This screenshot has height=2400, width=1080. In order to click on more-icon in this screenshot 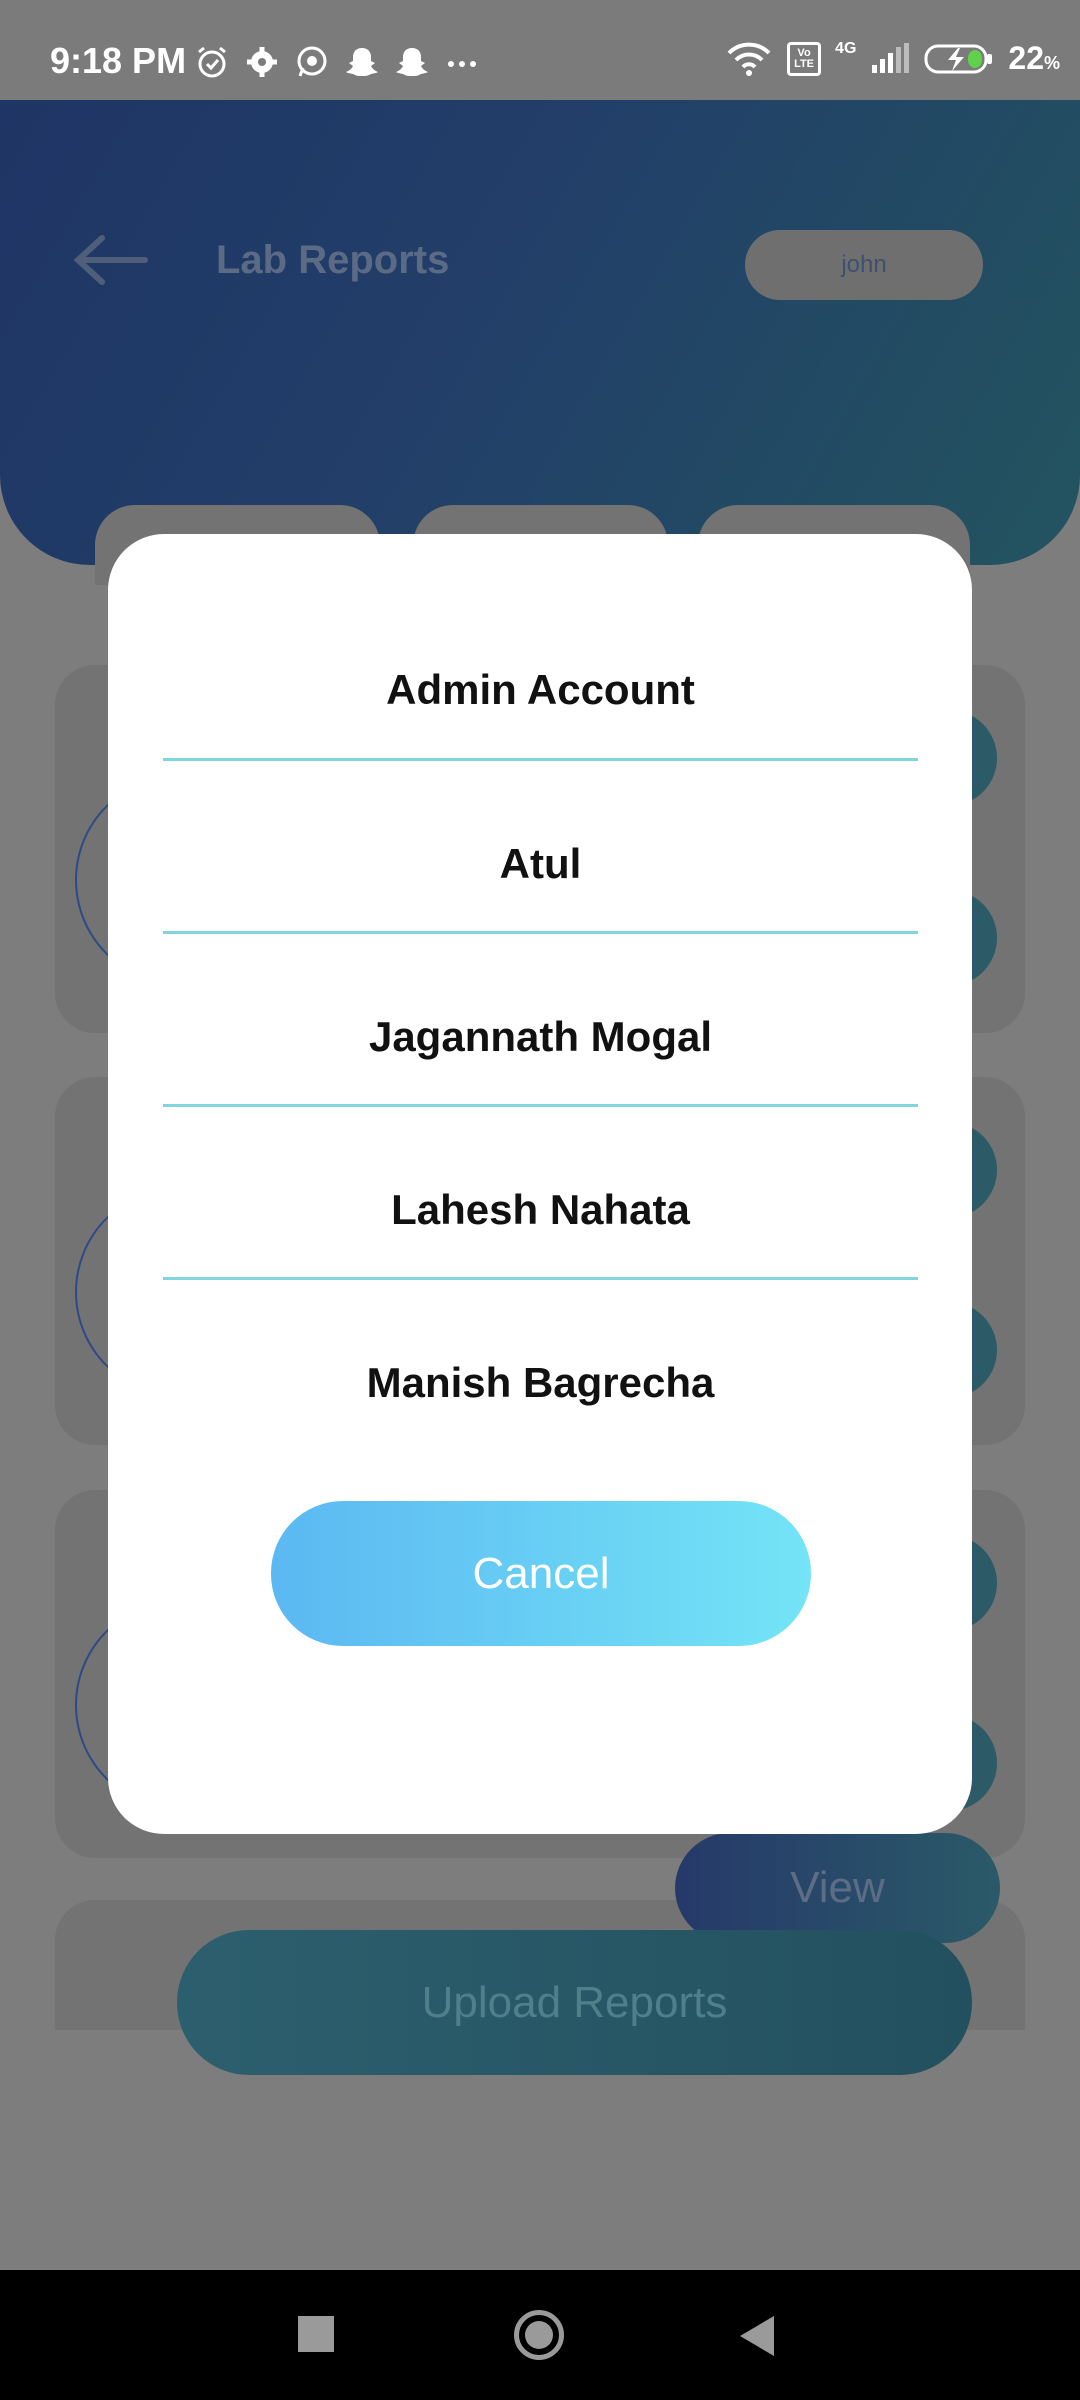, I will do `click(462, 64)`.